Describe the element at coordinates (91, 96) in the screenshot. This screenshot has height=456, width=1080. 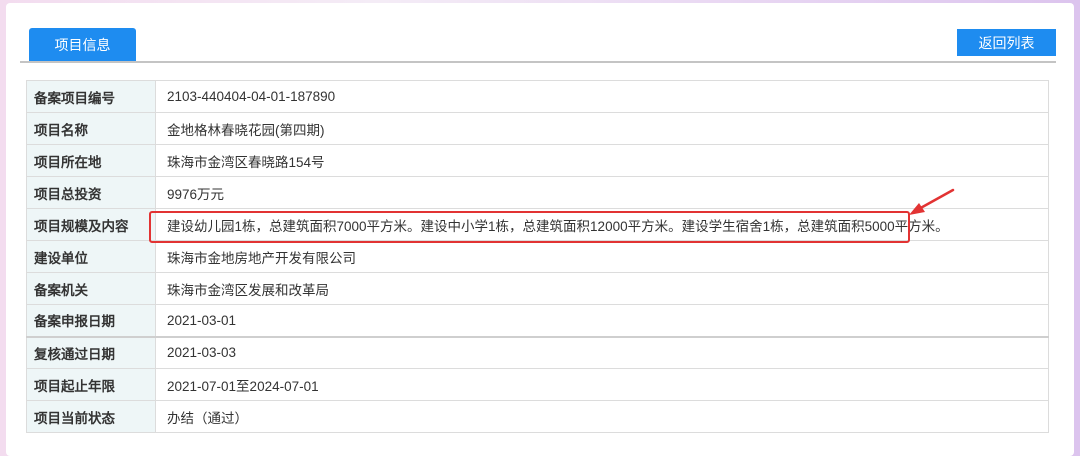
I see `row-label: 备案项目编号` at that location.